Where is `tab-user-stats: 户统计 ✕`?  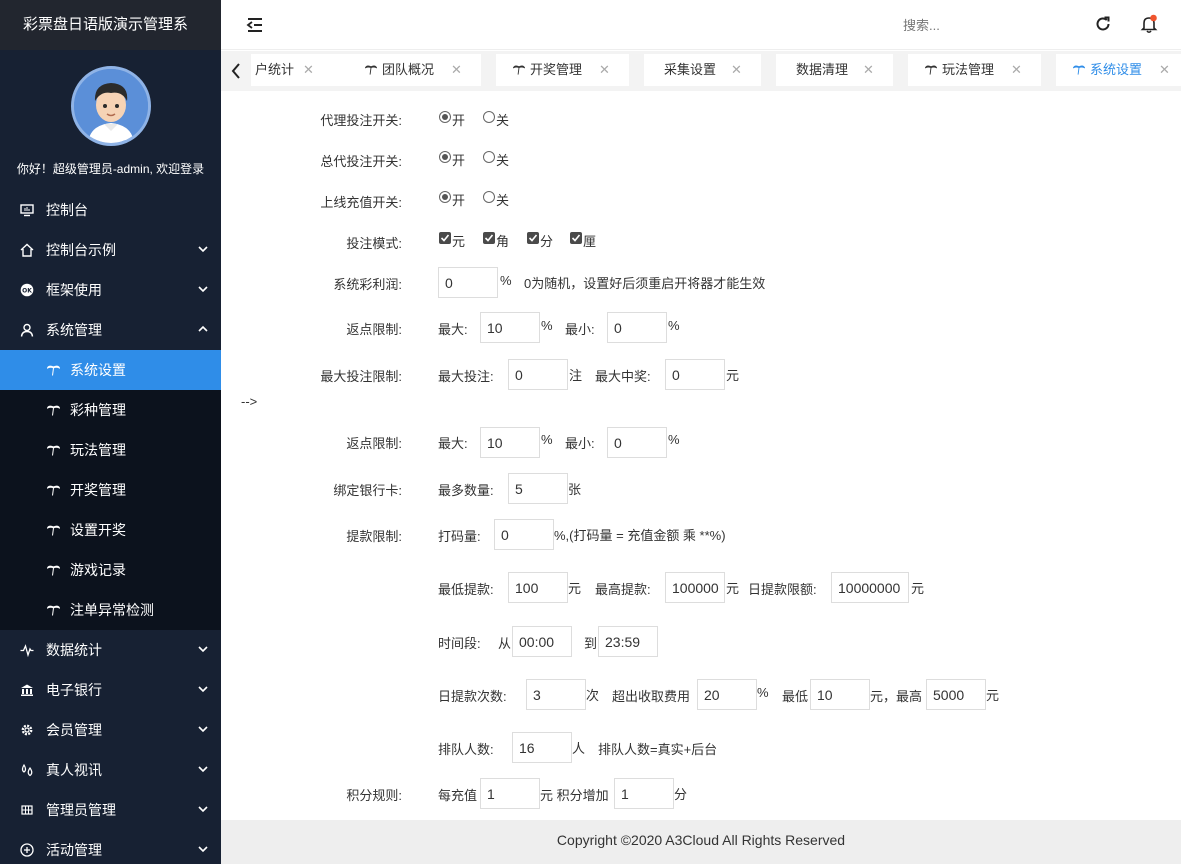 tab-user-stats: 户统计 ✕ is located at coordinates (301, 70).